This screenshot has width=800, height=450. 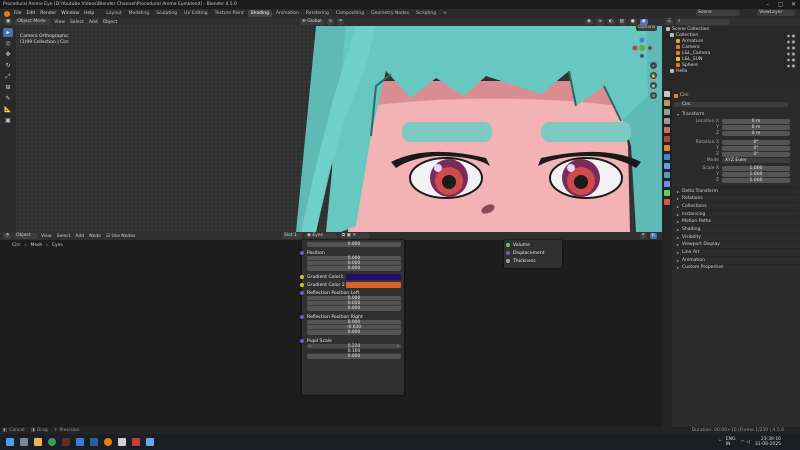 What do you see at coordinates (373, 285) in the screenshot?
I see `gradient-color2-swatch` at bounding box center [373, 285].